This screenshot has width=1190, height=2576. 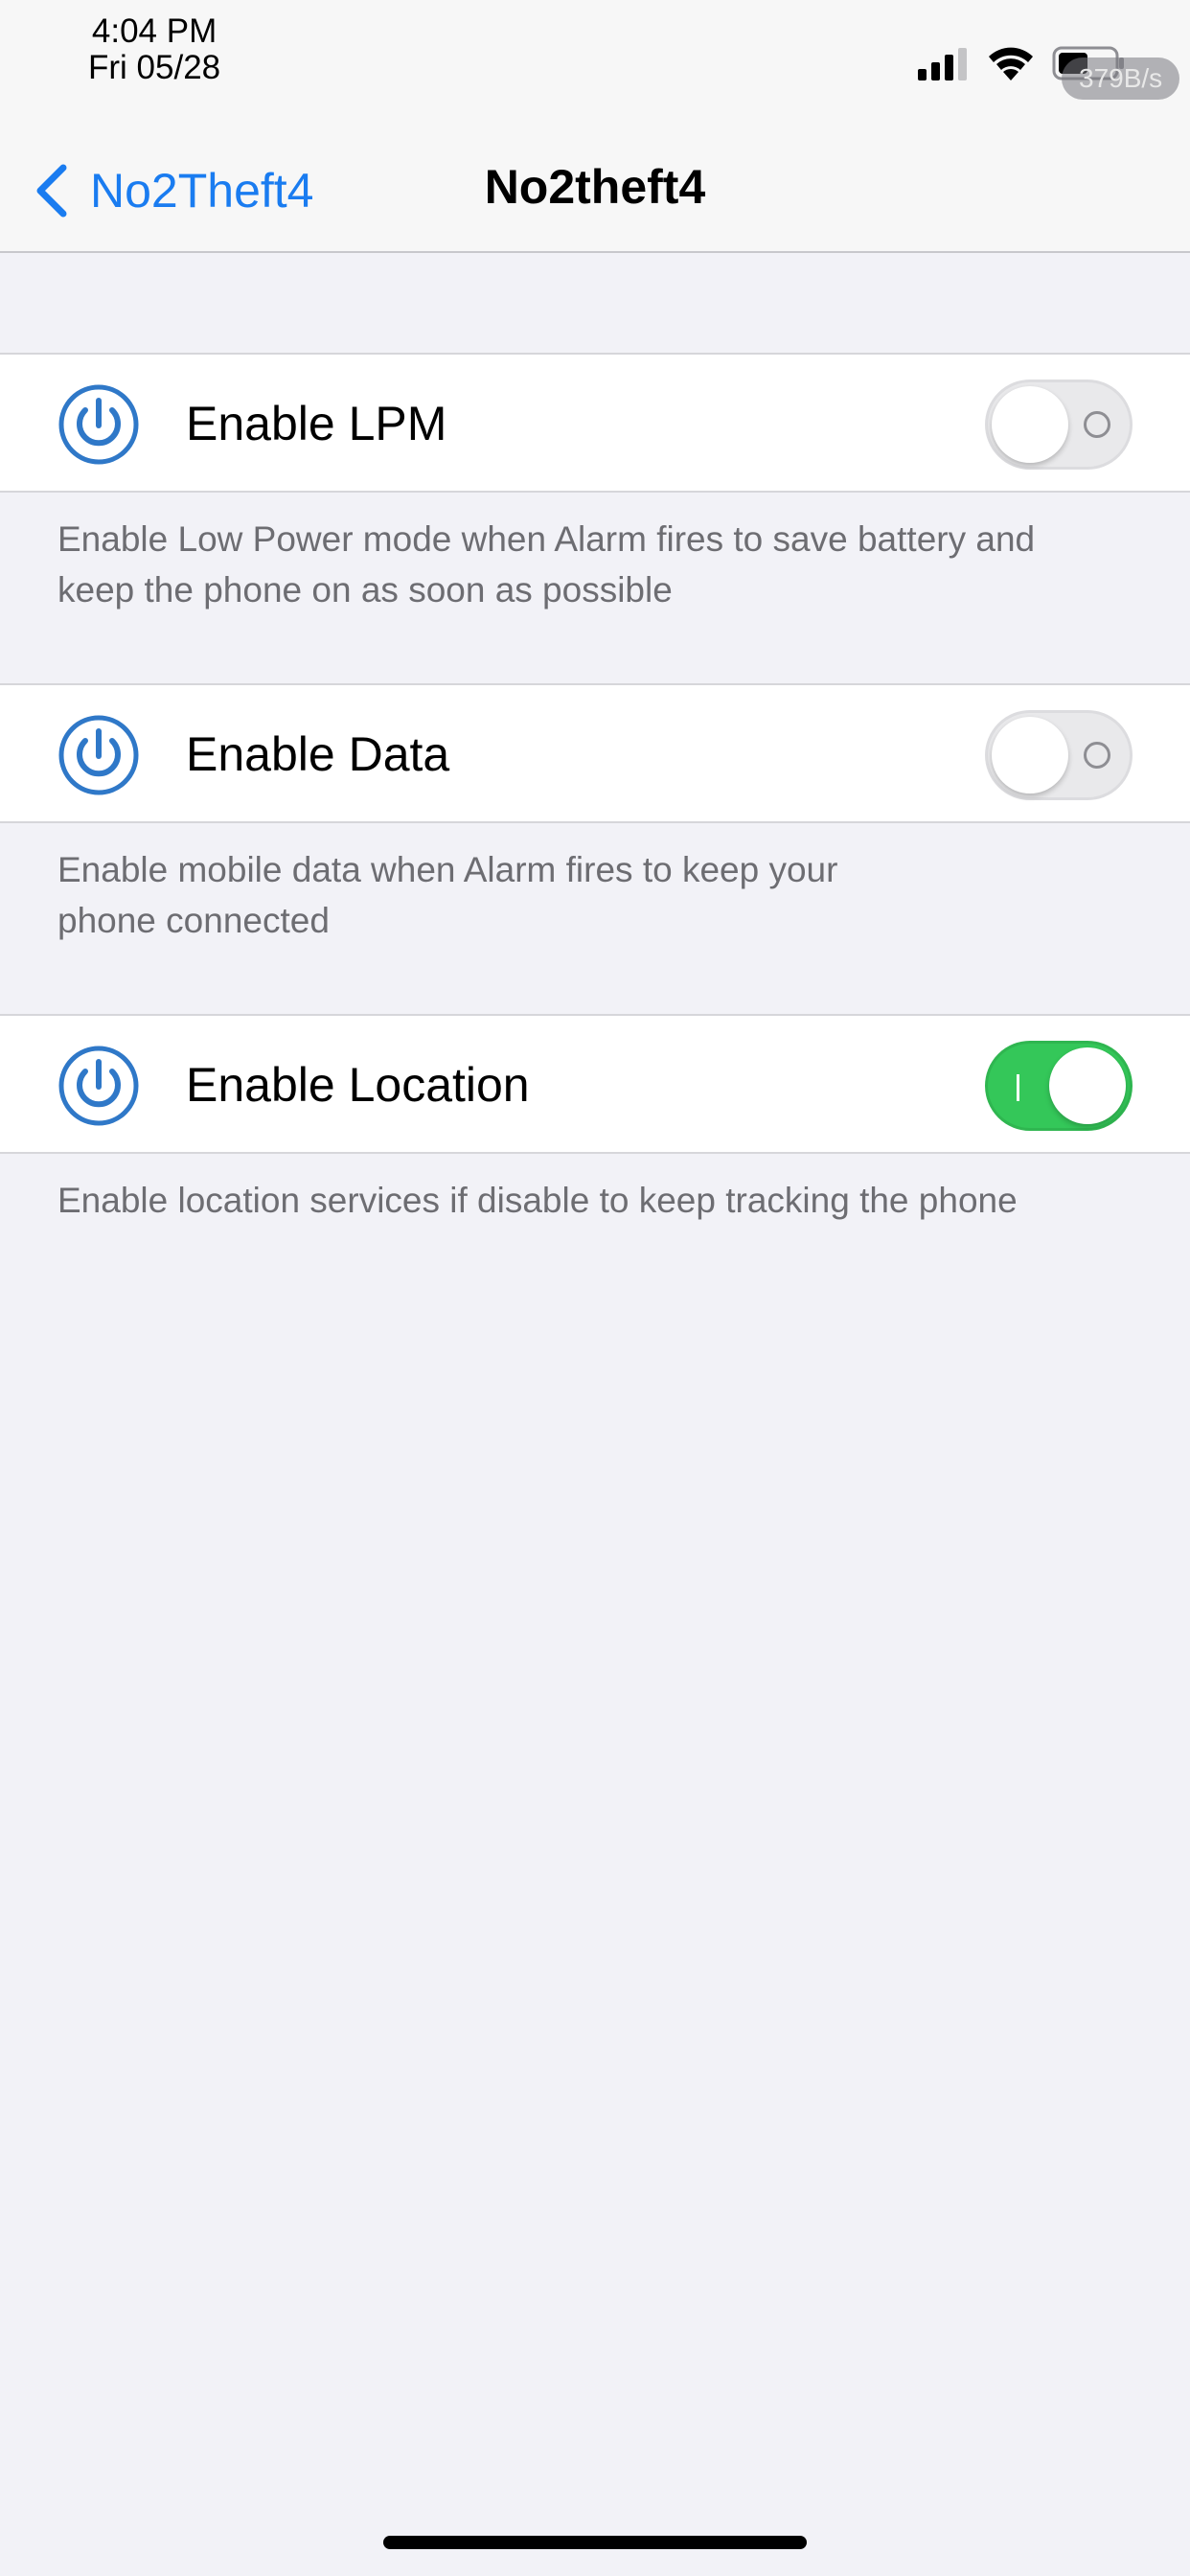 I want to click on home-indicator, so click(x=595, y=2542).